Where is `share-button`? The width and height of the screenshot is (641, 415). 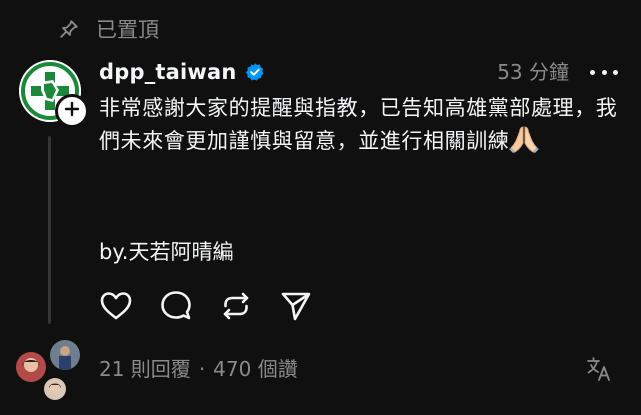 share-button is located at coordinates (296, 306).